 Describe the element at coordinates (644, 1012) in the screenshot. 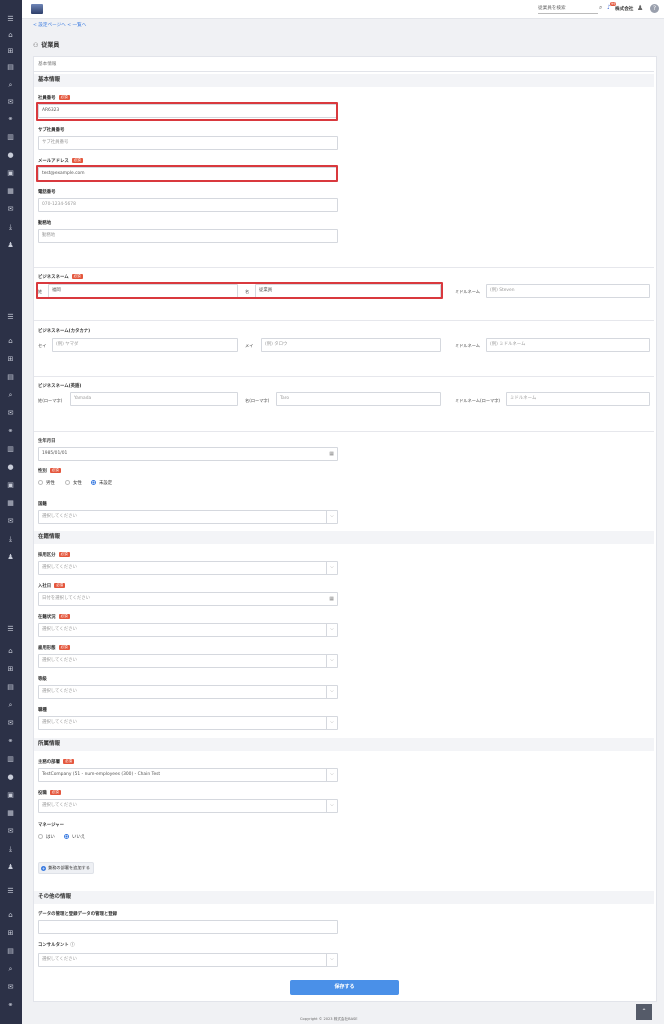

I see `scroll-top-icon: ⌃` at that location.